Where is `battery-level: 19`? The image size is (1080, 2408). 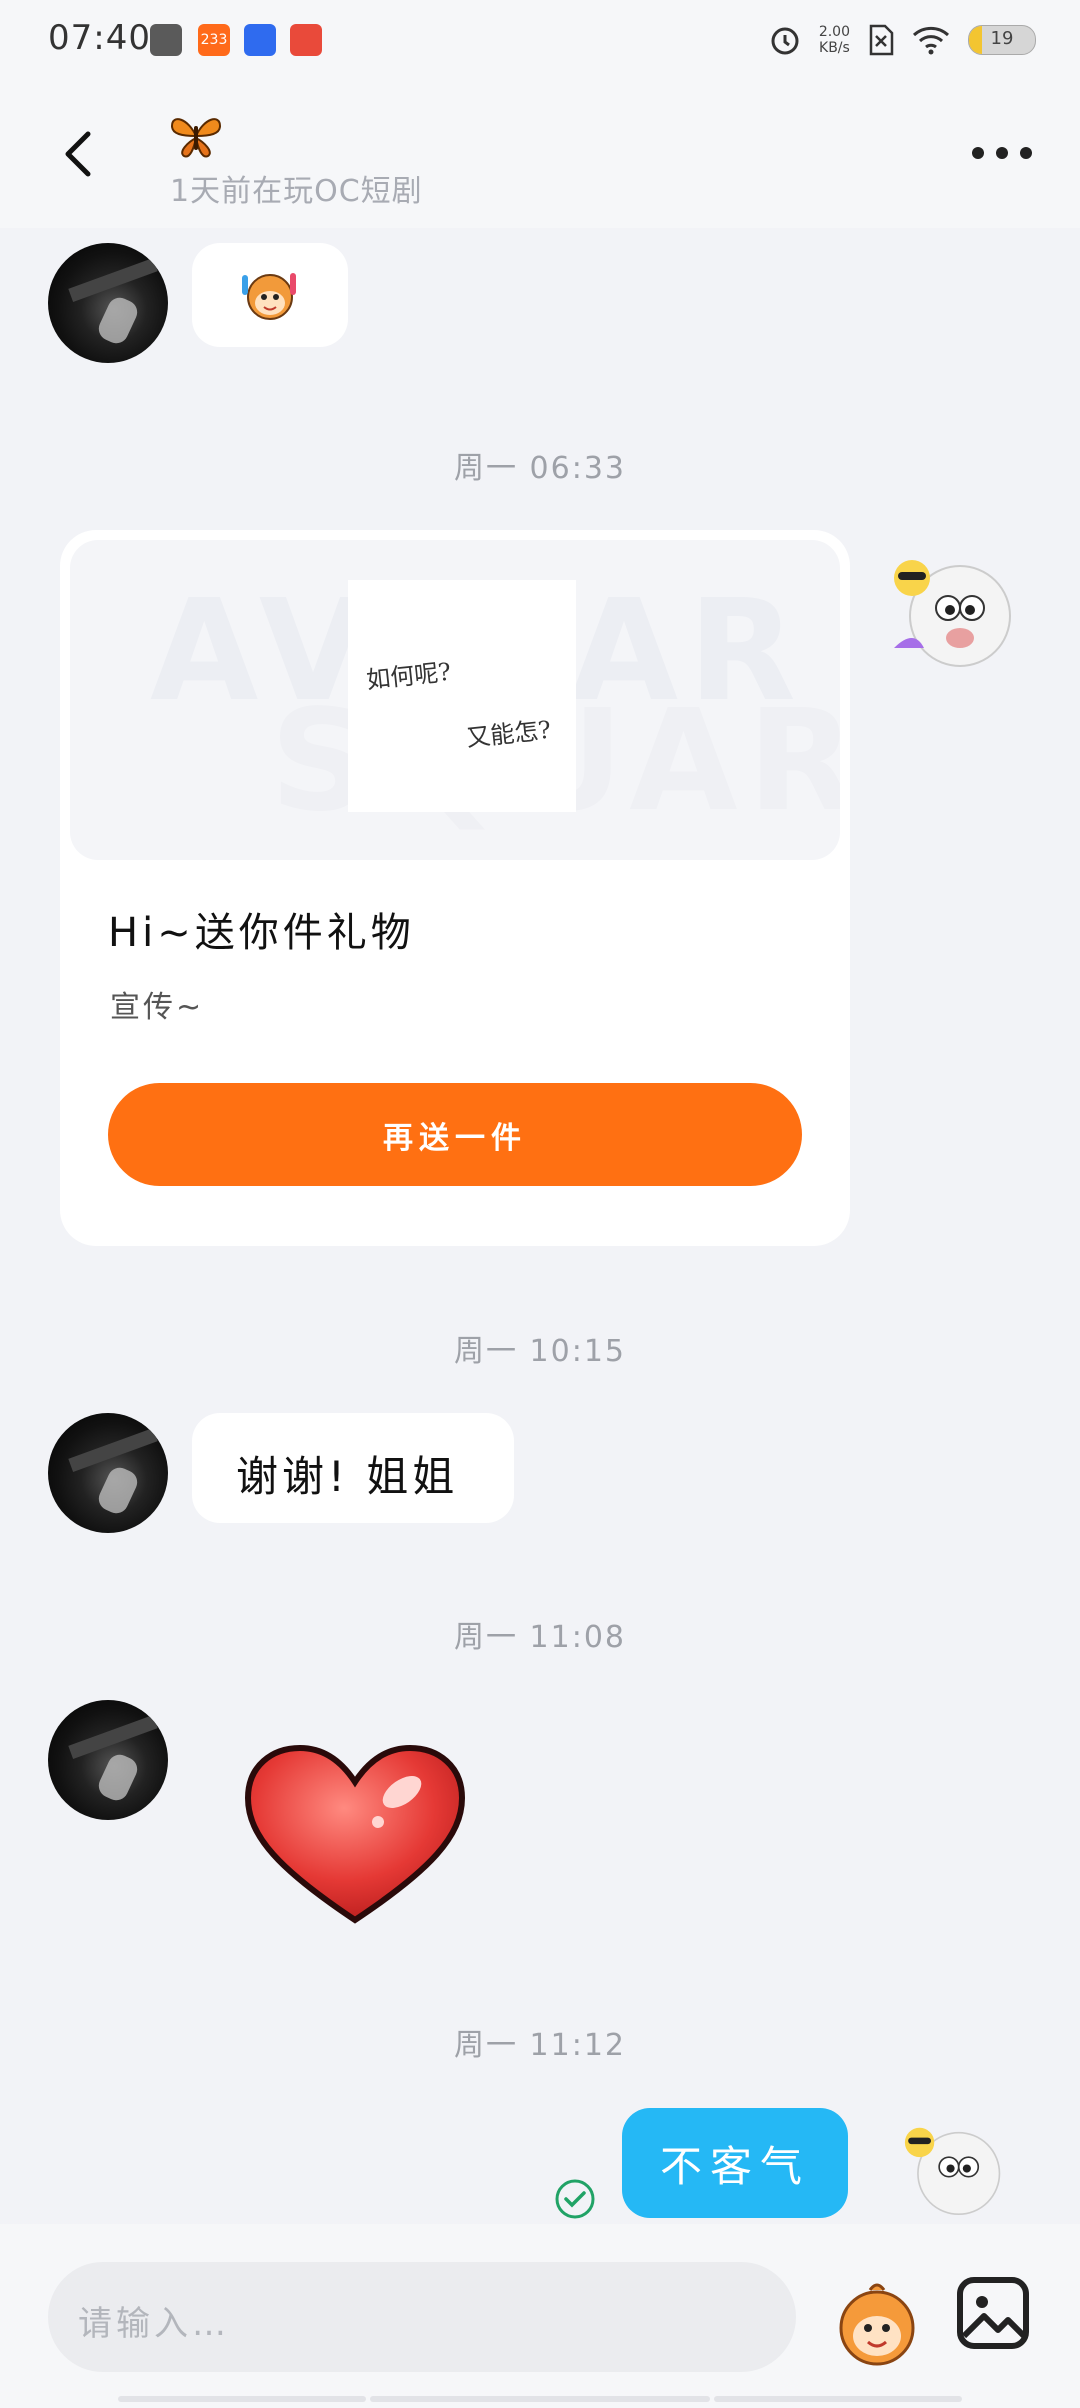 battery-level: 19 is located at coordinates (1002, 38).